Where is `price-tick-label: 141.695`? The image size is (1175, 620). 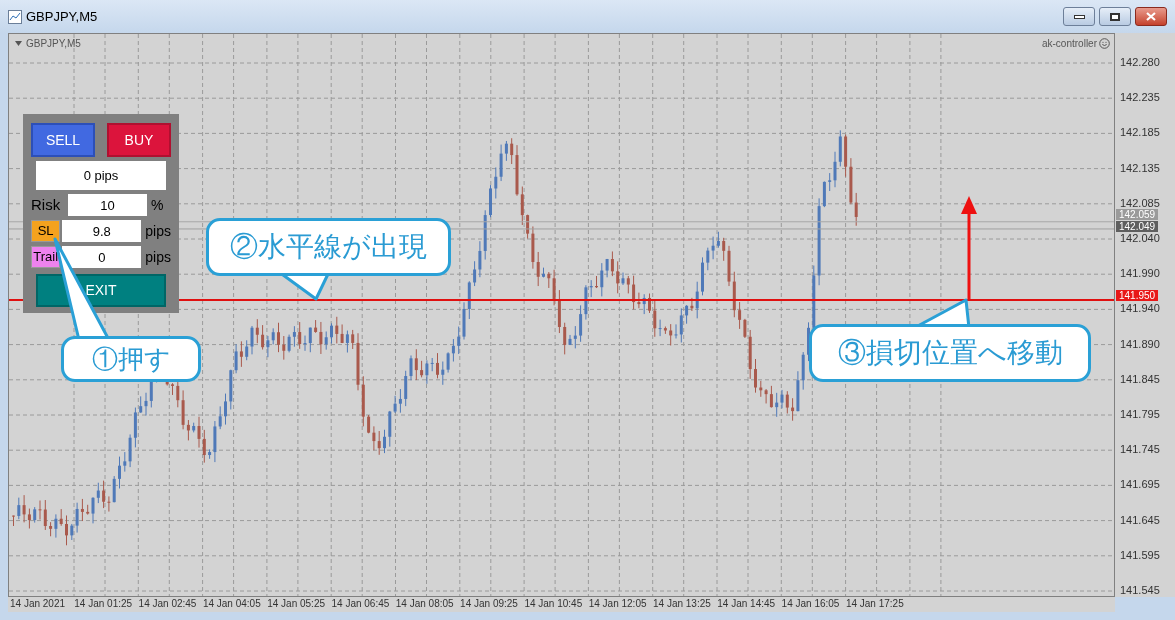
price-tick-label: 141.695 is located at coordinates (1140, 484).